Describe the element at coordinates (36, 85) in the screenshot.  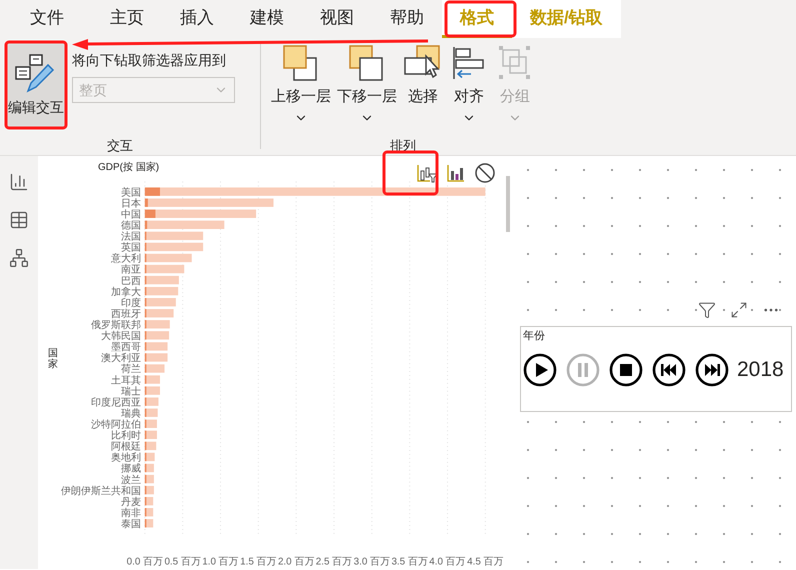
I see `edit-interactions-button: 编辑交互` at that location.